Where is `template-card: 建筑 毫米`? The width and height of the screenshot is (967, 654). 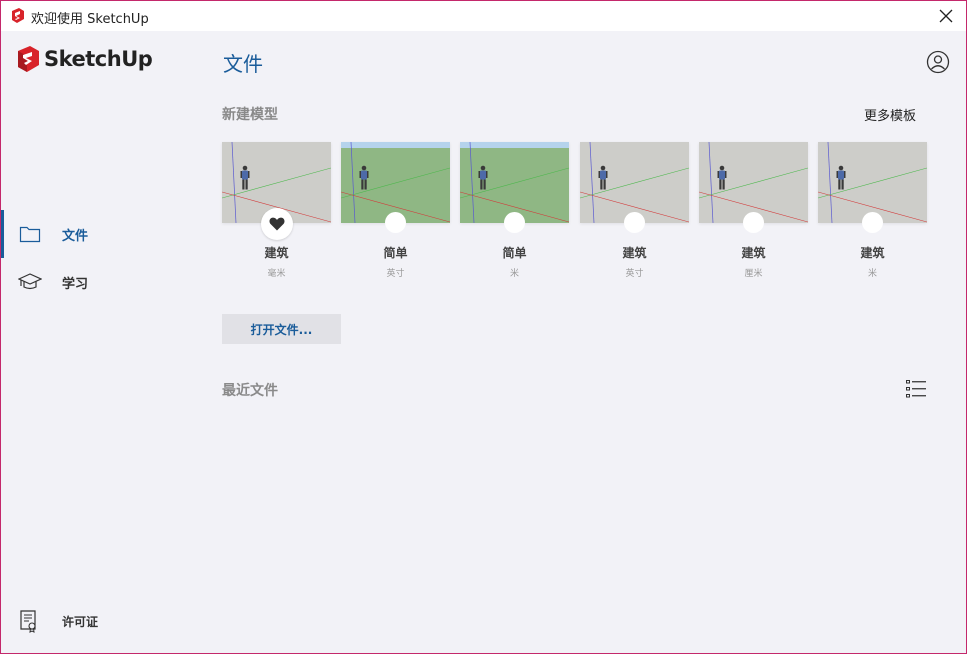 template-card: 建筑 毫米 is located at coordinates (276, 212).